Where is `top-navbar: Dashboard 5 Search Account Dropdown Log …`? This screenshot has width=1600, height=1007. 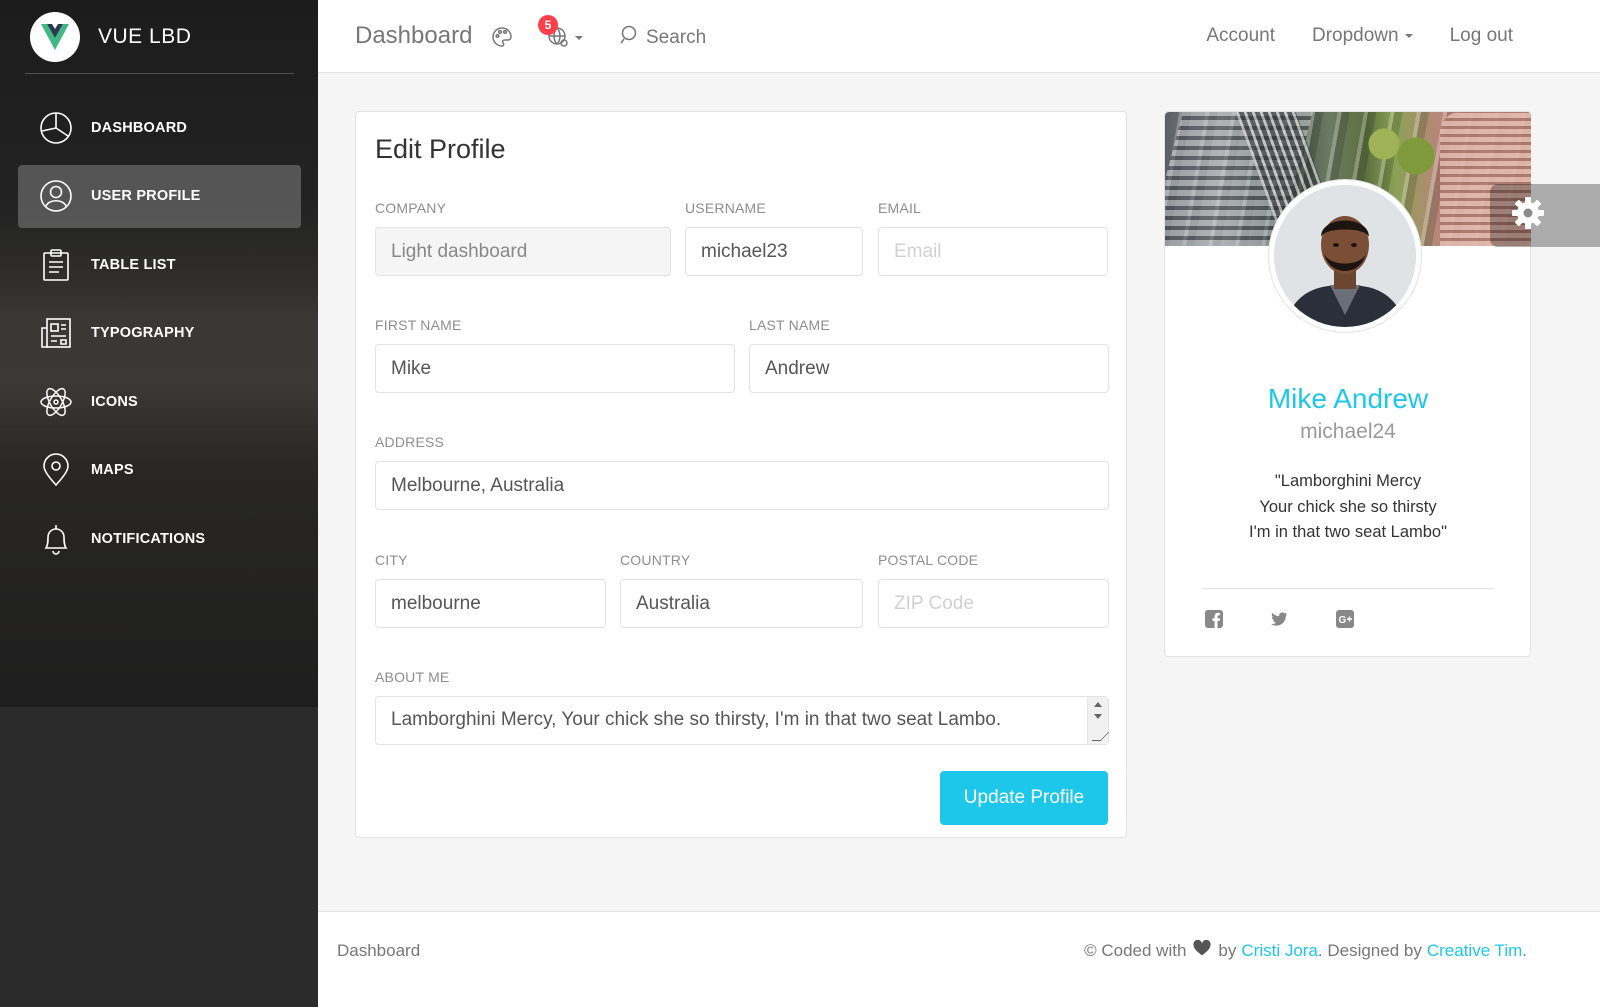 top-navbar: Dashboard 5 Search Account Dropdown Log … is located at coordinates (959, 36).